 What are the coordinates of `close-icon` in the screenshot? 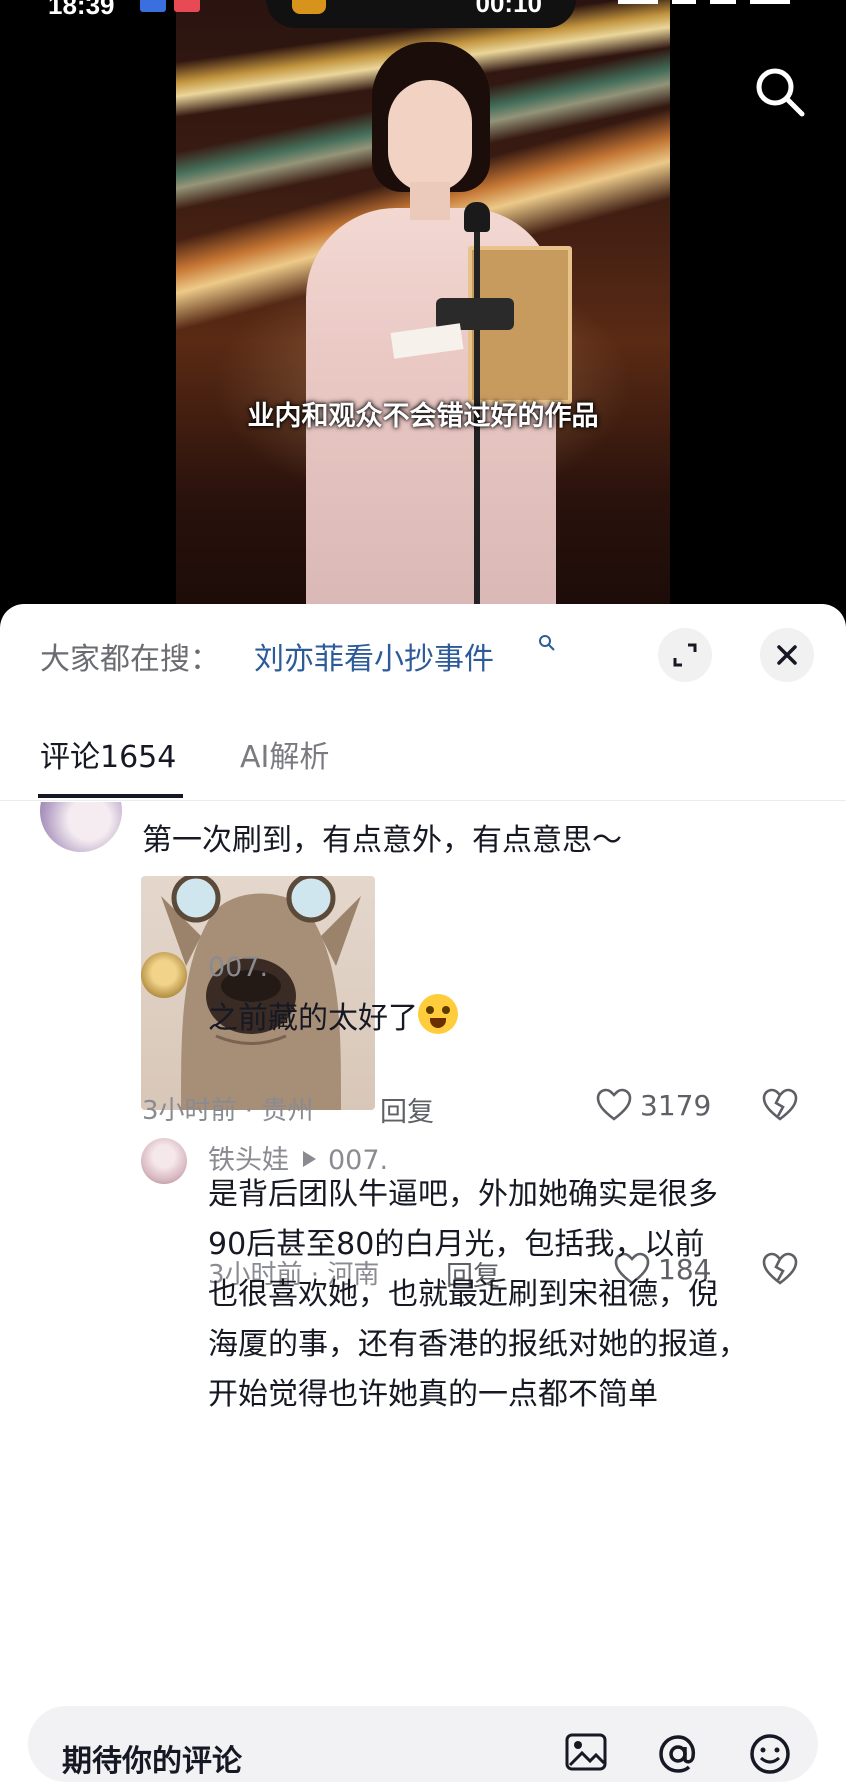 It's located at (787, 655).